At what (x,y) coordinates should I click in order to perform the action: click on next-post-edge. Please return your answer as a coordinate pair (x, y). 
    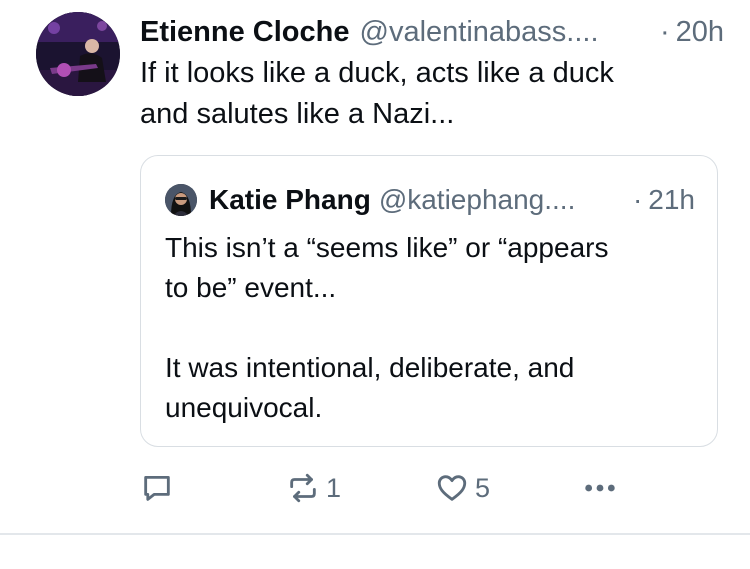
    Looking at the image, I should click on (375, 552).